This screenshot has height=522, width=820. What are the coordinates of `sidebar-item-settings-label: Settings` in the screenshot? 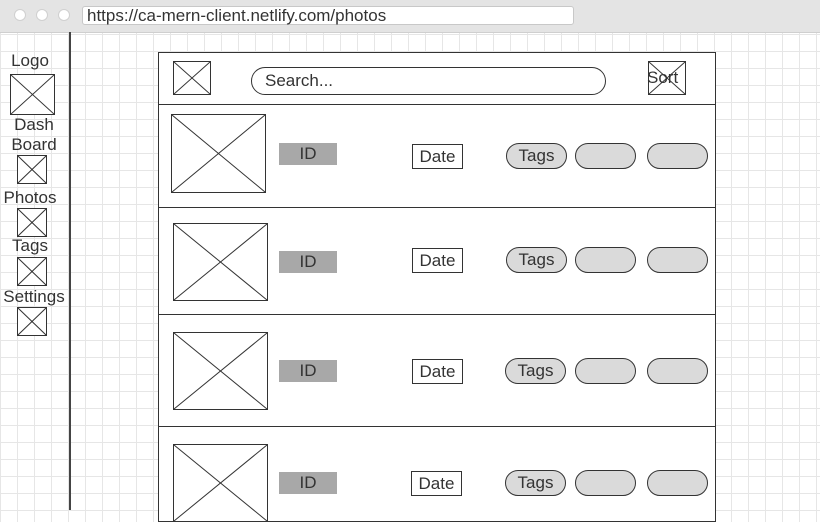 It's located at (34, 296).